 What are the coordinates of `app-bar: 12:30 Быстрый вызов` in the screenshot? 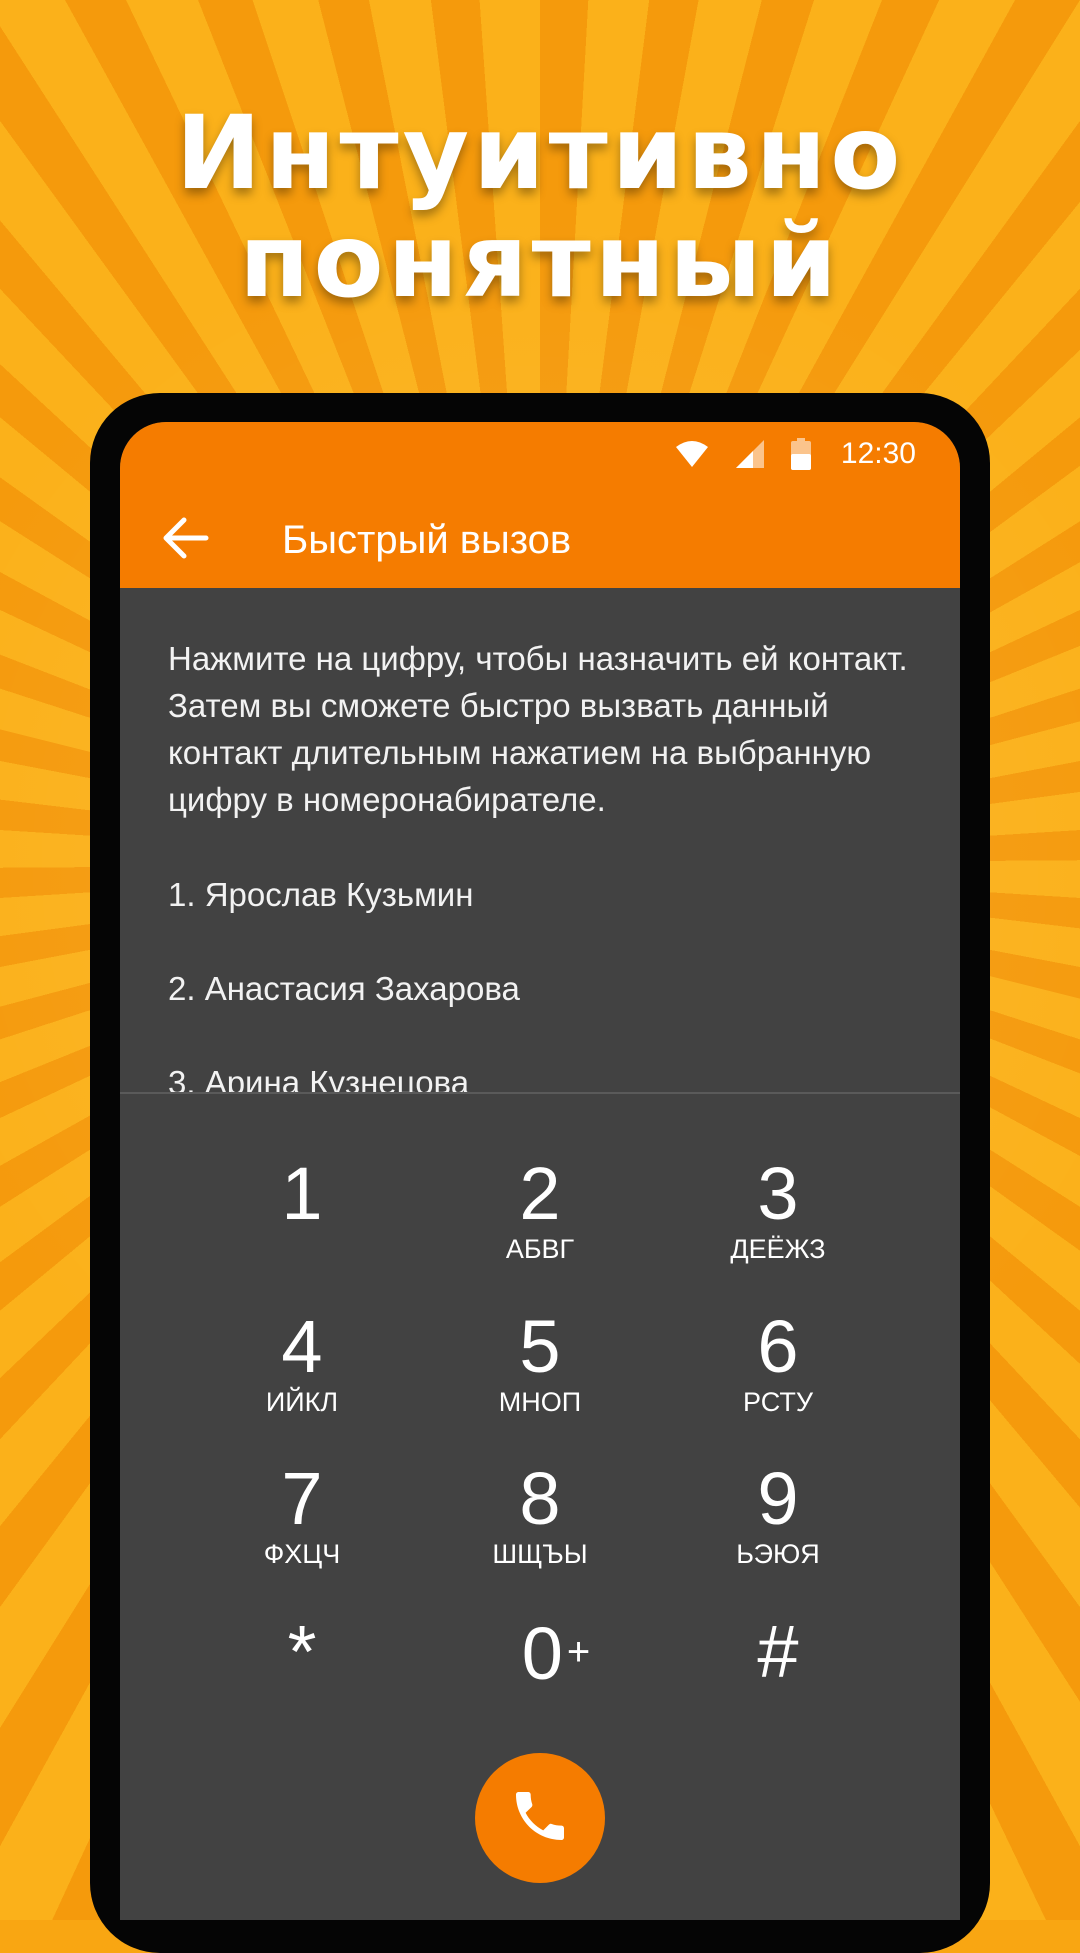 It's located at (540, 505).